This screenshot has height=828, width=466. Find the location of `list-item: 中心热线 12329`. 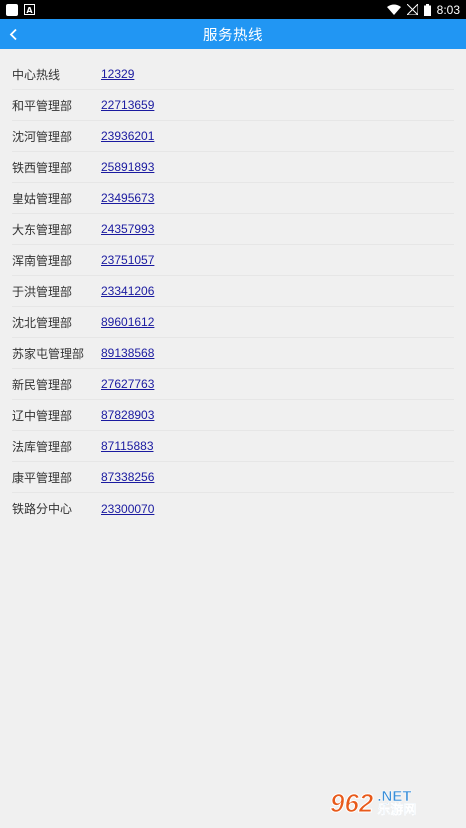

list-item: 中心热线 12329 is located at coordinates (233, 74).